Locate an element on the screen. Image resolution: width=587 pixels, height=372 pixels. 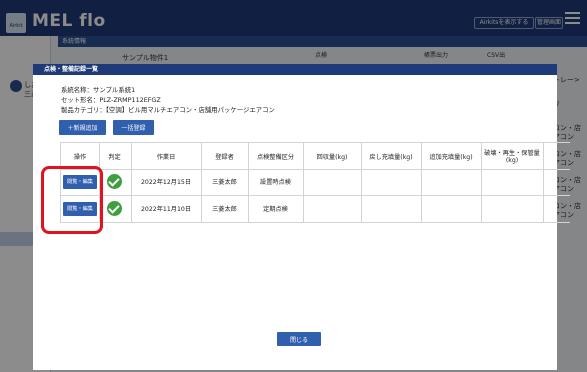
category-cell: 設置時点検 is located at coordinates (276, 181).